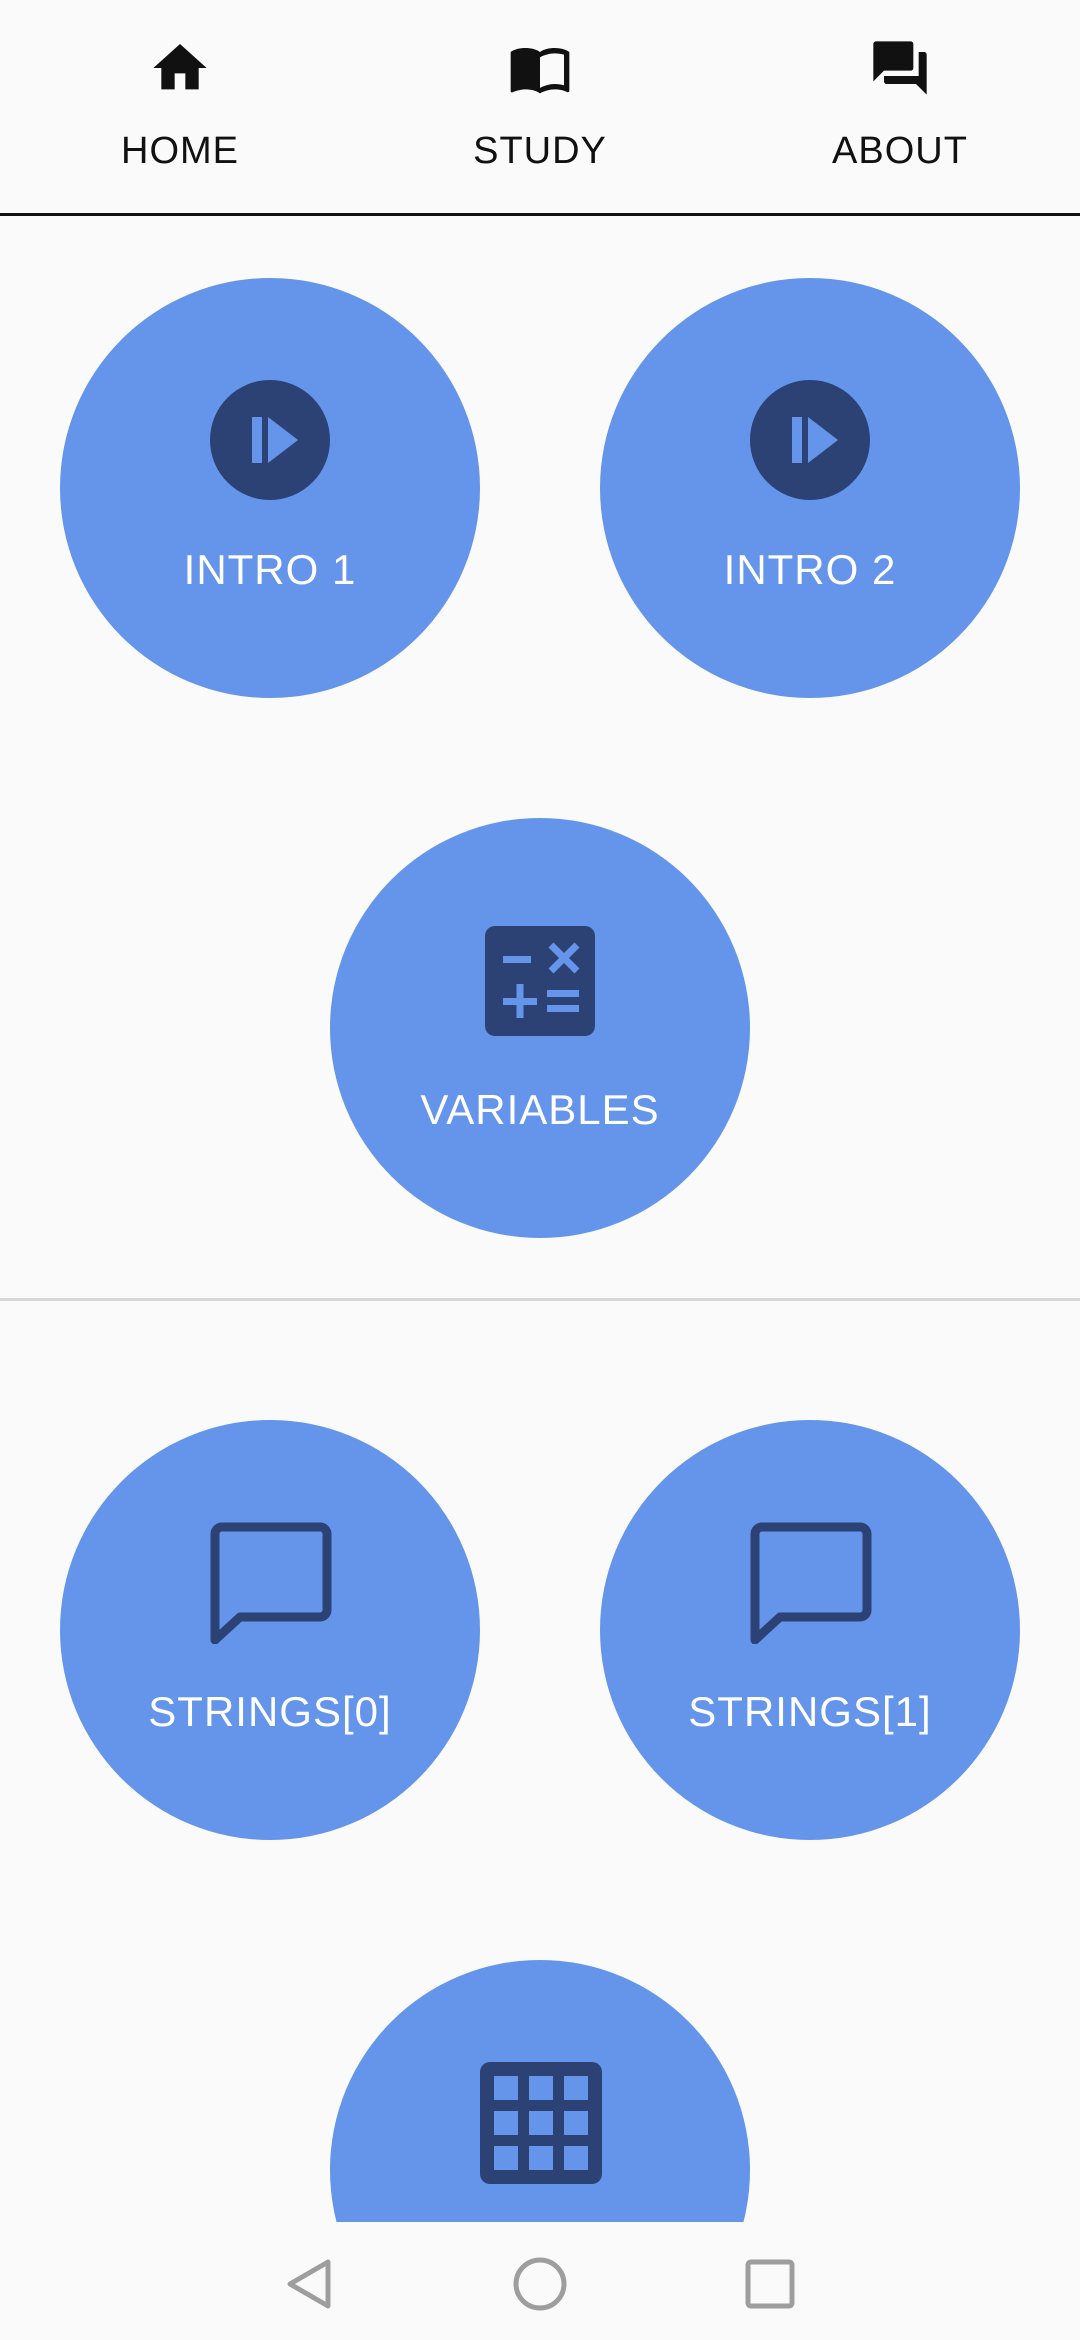 The image size is (1080, 2340). Describe the element at coordinates (180, 106) in the screenshot. I see `tab-home: HOME` at that location.